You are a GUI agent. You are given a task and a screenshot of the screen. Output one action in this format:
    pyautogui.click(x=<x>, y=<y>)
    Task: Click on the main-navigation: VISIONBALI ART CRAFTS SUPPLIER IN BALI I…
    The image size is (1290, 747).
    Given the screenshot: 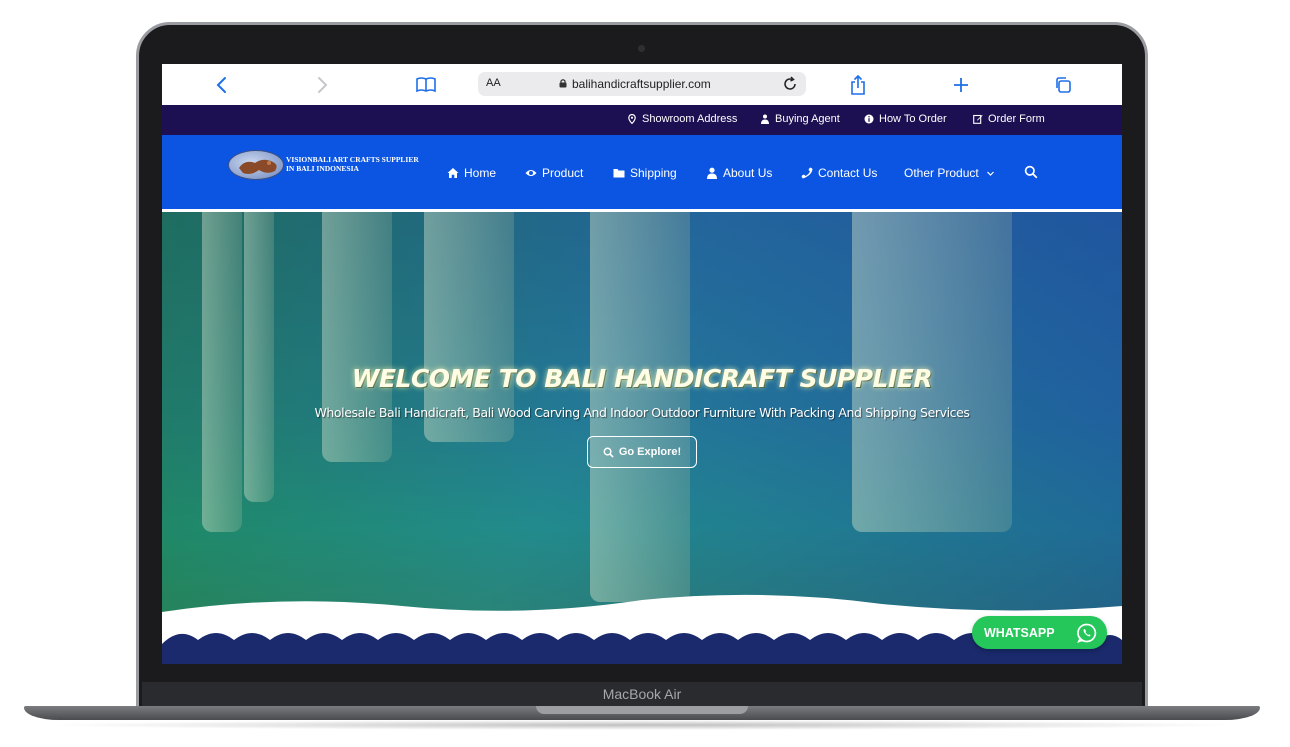 What is the action you would take?
    pyautogui.click(x=642, y=173)
    